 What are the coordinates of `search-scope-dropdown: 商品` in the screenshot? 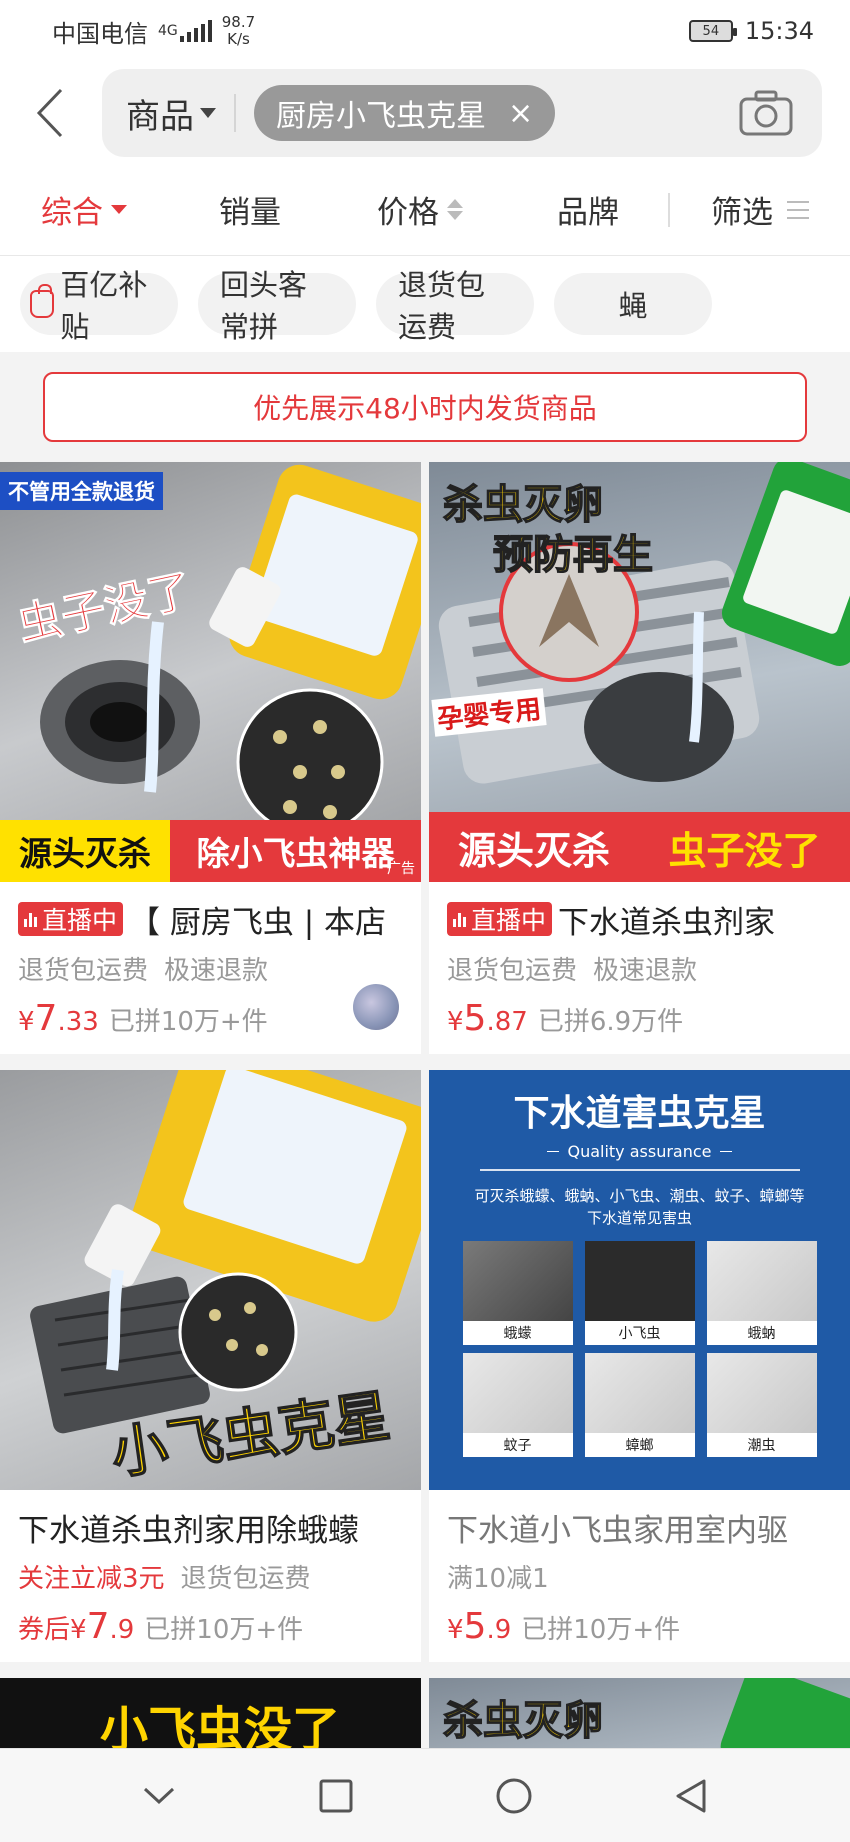 It's located at (171, 113).